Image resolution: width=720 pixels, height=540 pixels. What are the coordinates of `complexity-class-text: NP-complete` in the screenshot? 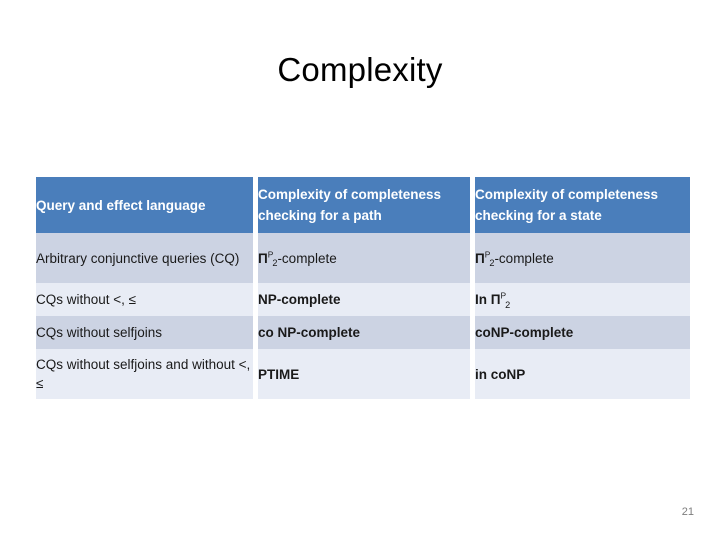 It's located at (299, 299).